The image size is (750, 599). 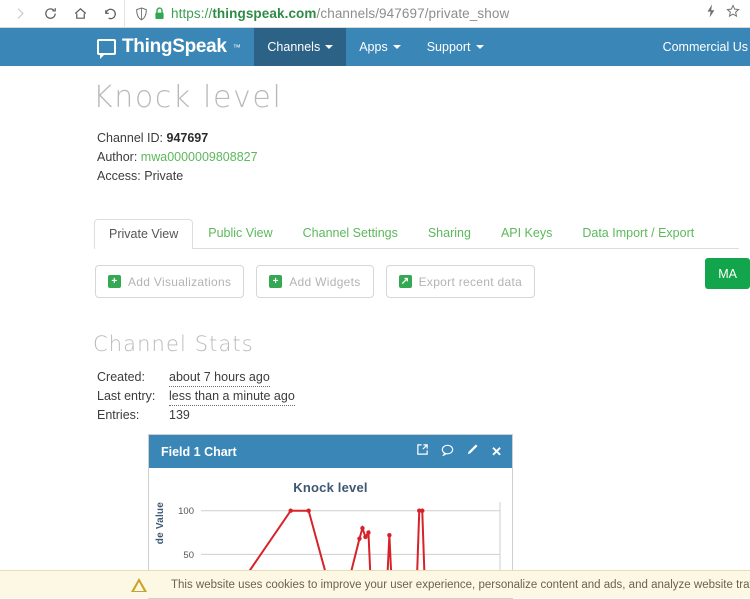 I want to click on nav-item-support: Support, so click(x=455, y=47).